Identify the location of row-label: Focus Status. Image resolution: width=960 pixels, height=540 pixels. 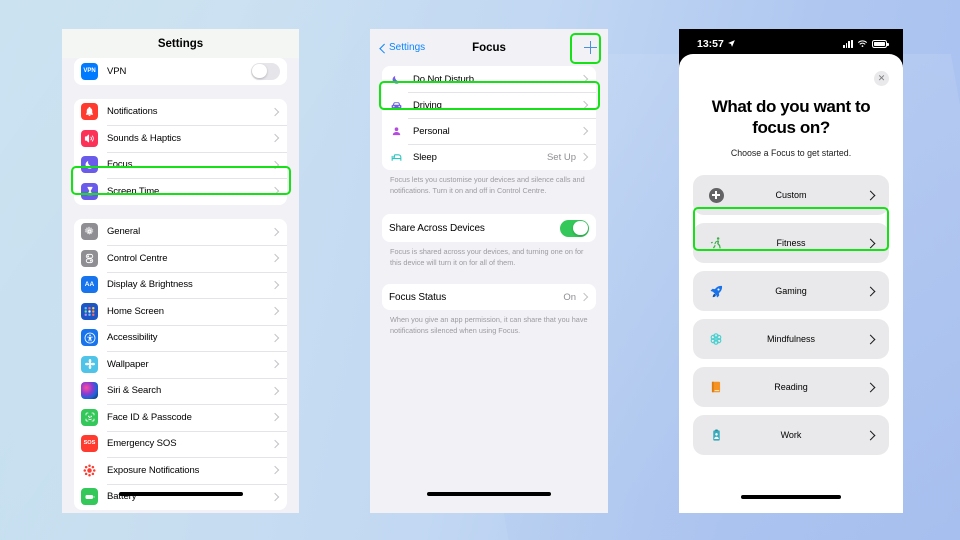
(418, 297).